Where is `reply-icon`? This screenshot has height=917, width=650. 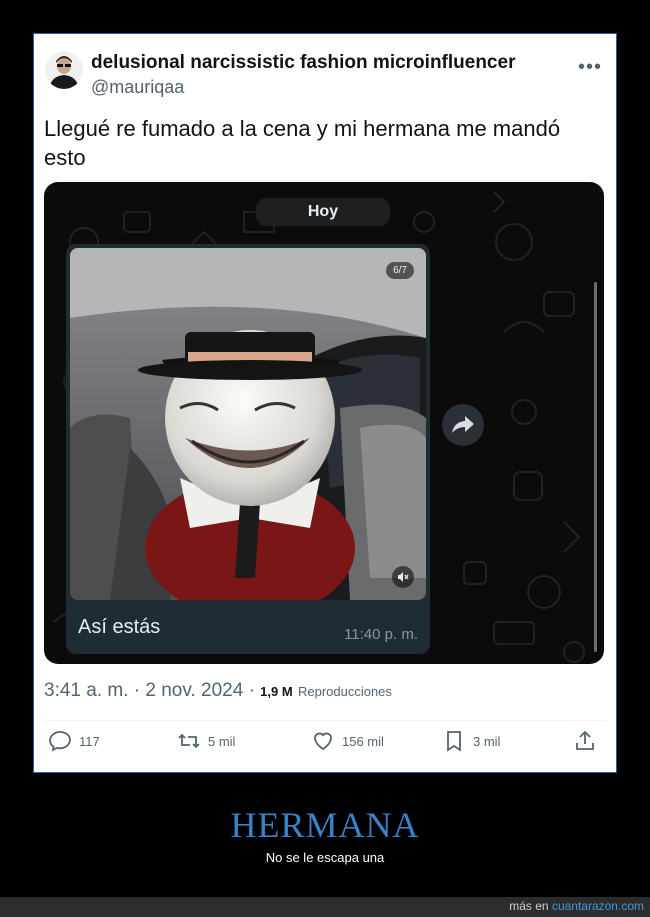
reply-icon is located at coordinates (60, 741).